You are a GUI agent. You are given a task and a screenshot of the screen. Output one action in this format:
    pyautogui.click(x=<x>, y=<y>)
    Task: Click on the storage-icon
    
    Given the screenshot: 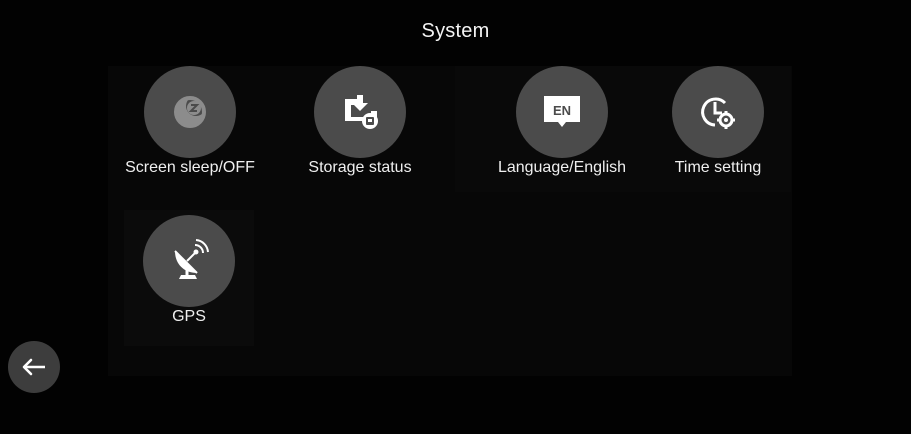 What is the action you would take?
    pyautogui.click(x=360, y=112)
    